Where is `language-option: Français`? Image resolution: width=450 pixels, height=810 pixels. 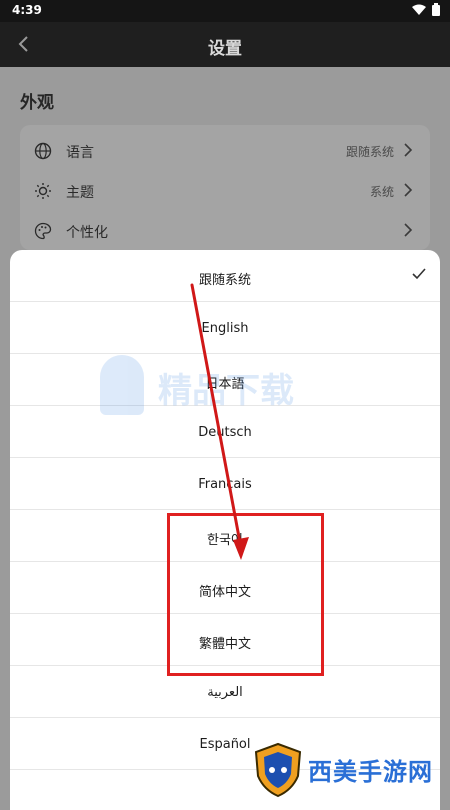 language-option: Français is located at coordinates (225, 484).